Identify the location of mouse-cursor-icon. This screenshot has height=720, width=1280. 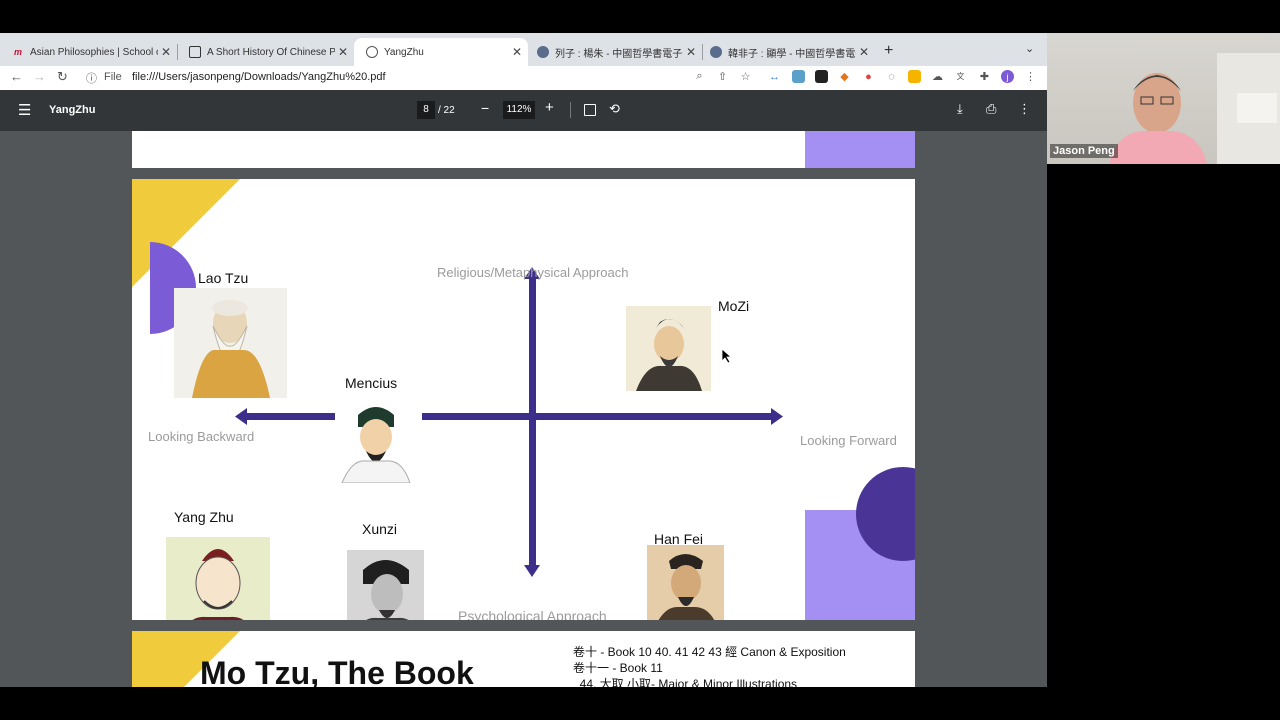
(727, 356).